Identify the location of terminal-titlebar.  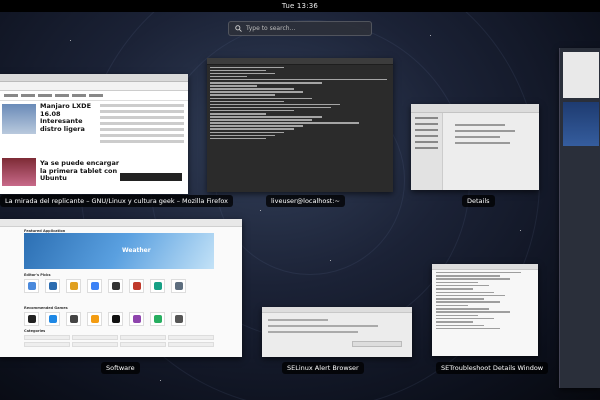
(300, 61).